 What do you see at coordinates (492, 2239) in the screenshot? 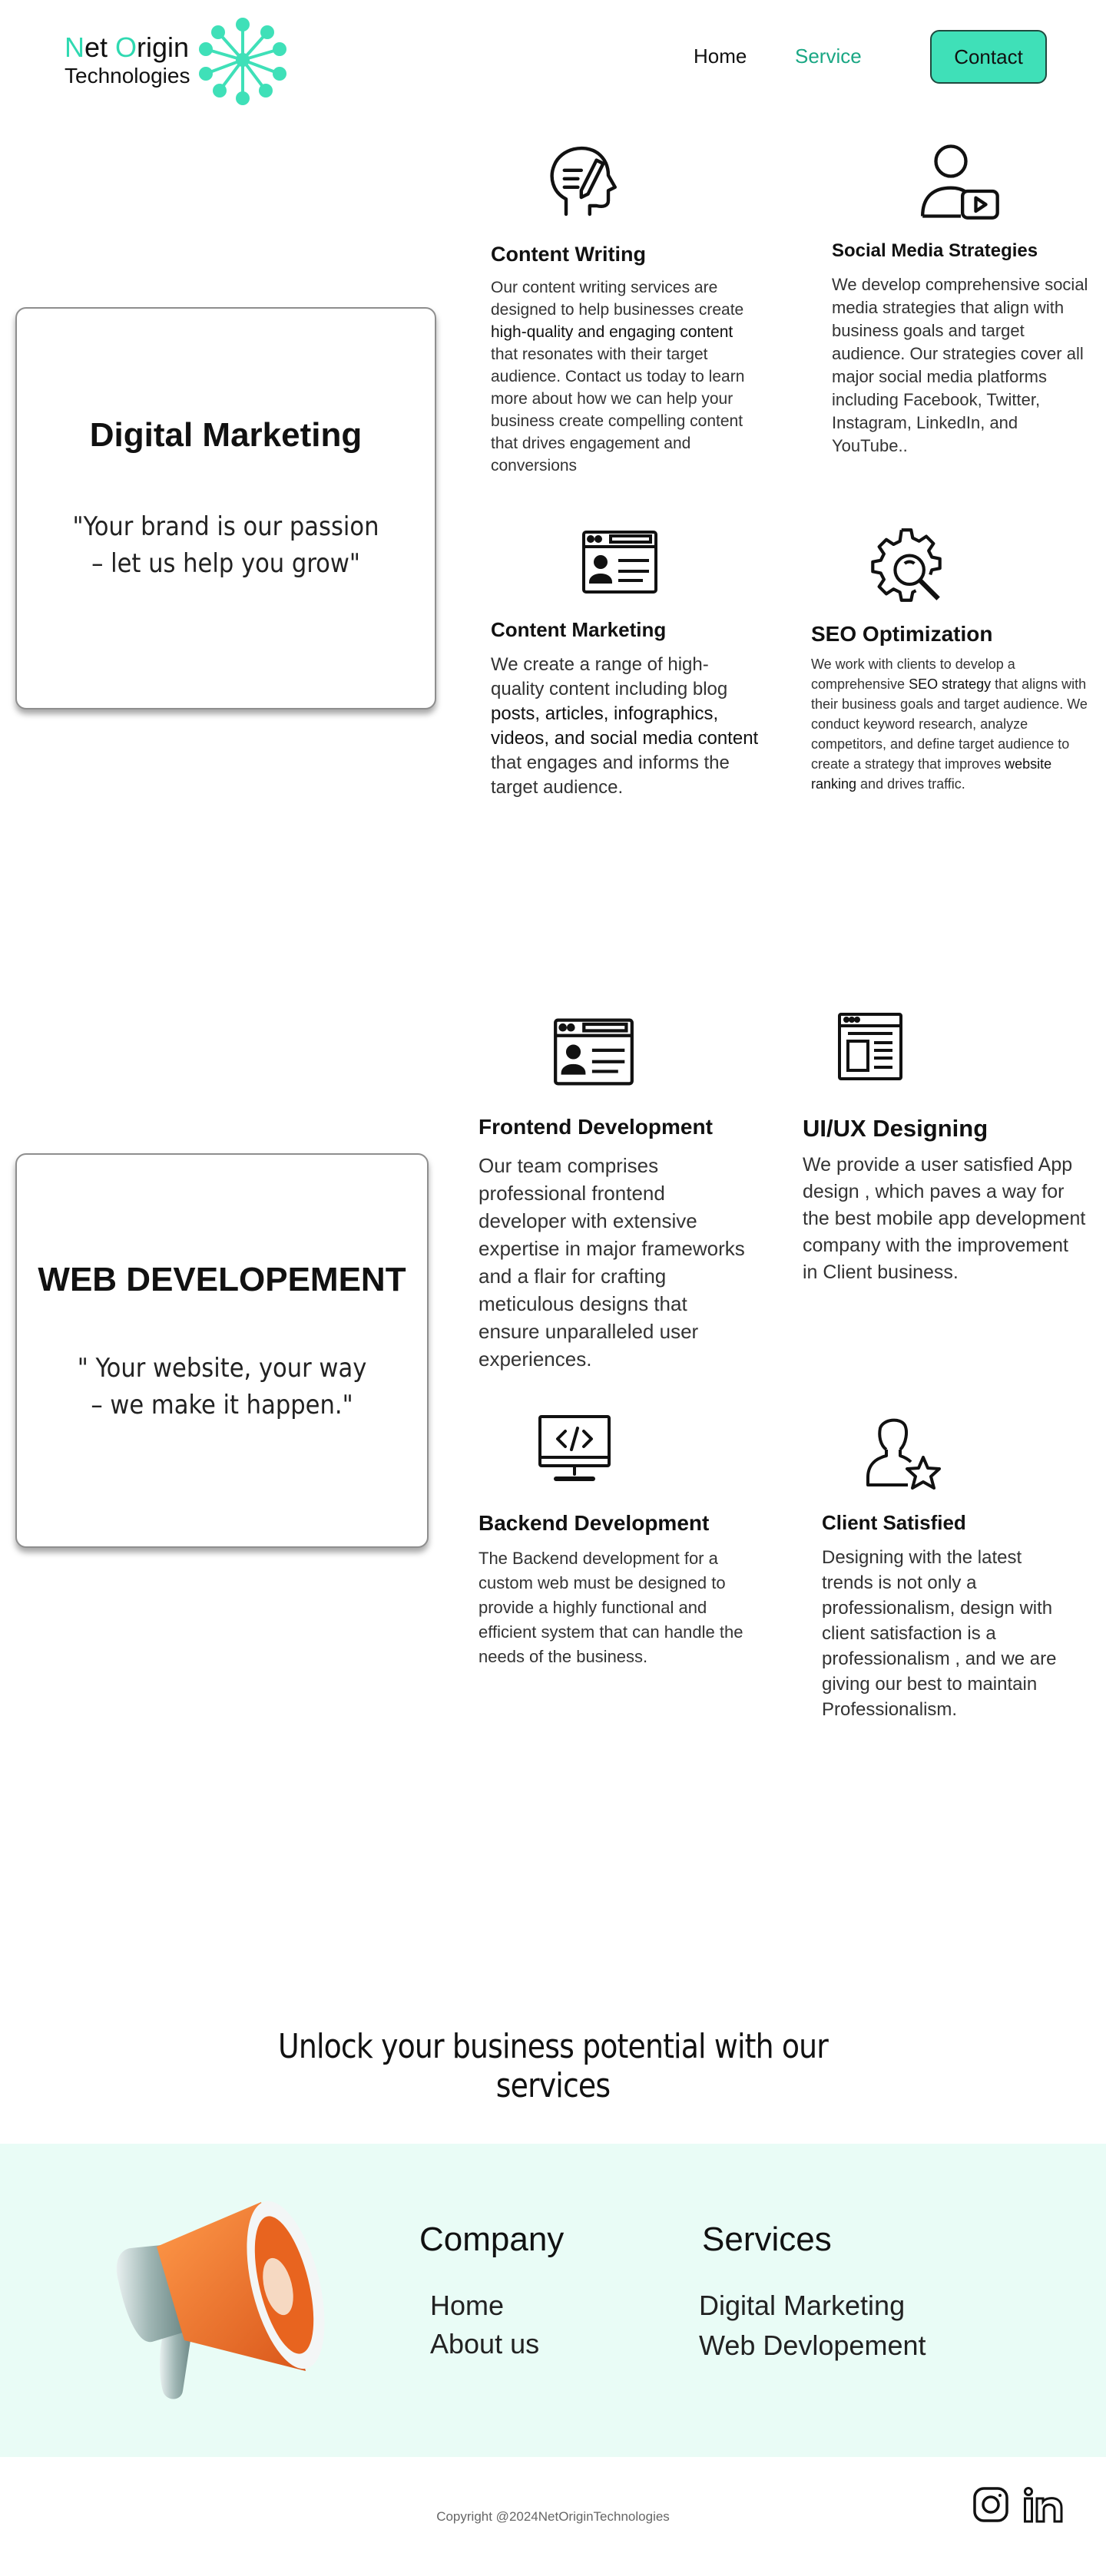
I see `company-heading: Company` at bounding box center [492, 2239].